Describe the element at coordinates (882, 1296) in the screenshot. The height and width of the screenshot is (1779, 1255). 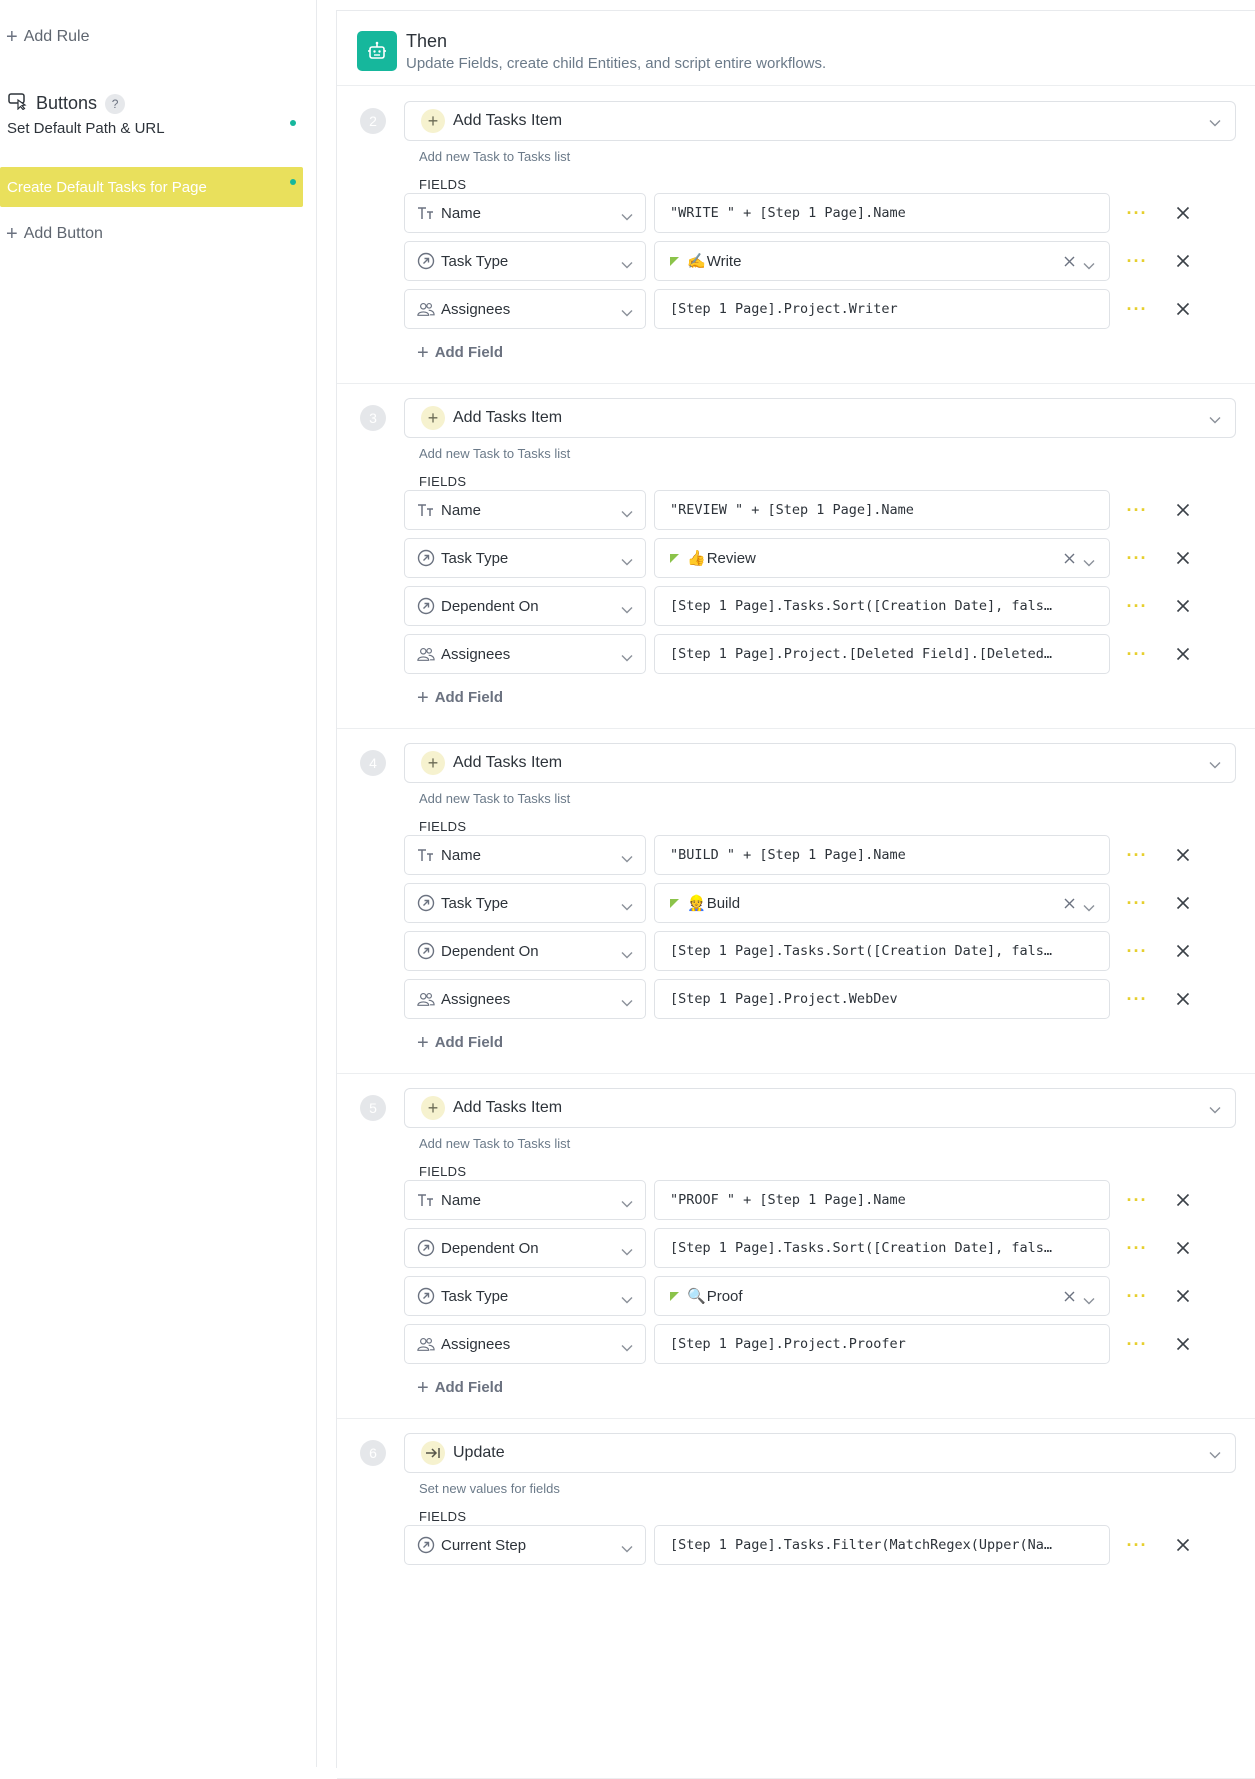
I see `field-value-select: 🔍 Proof` at that location.